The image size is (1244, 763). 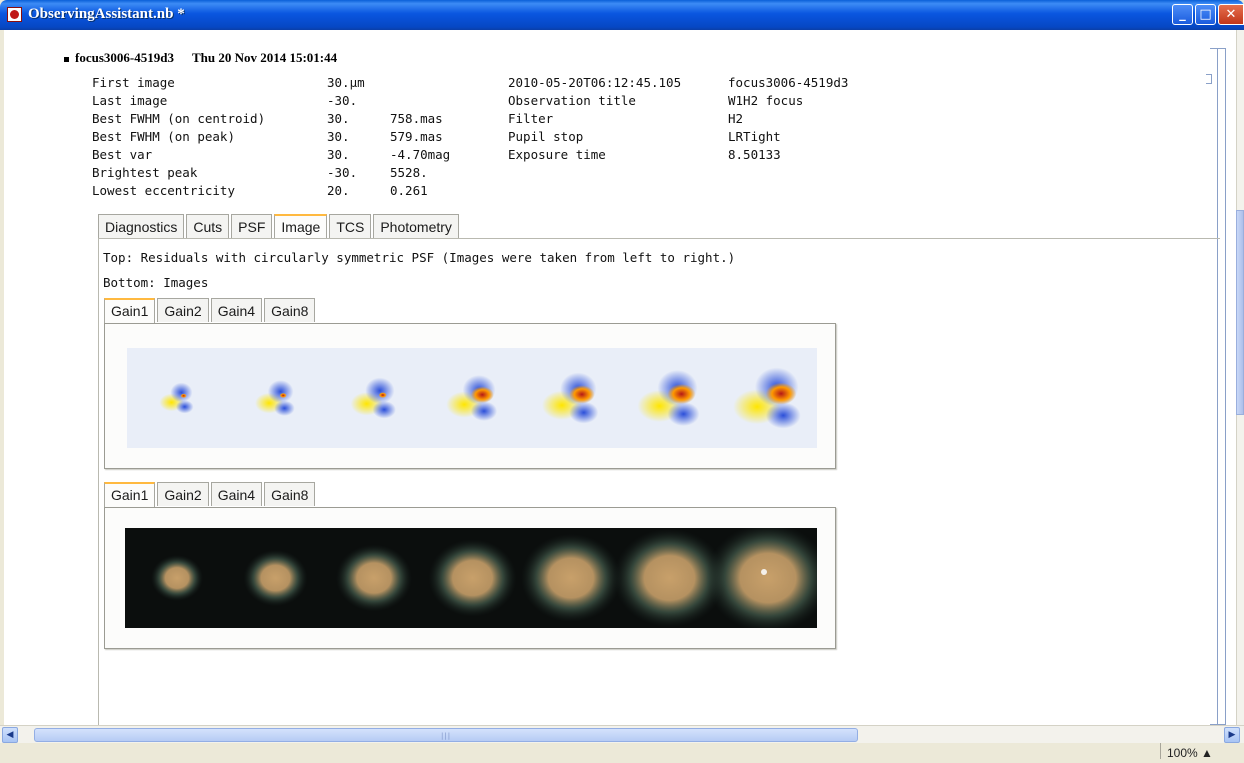 I want to click on tab-diagnostics: Diagnostics, so click(x=141, y=226).